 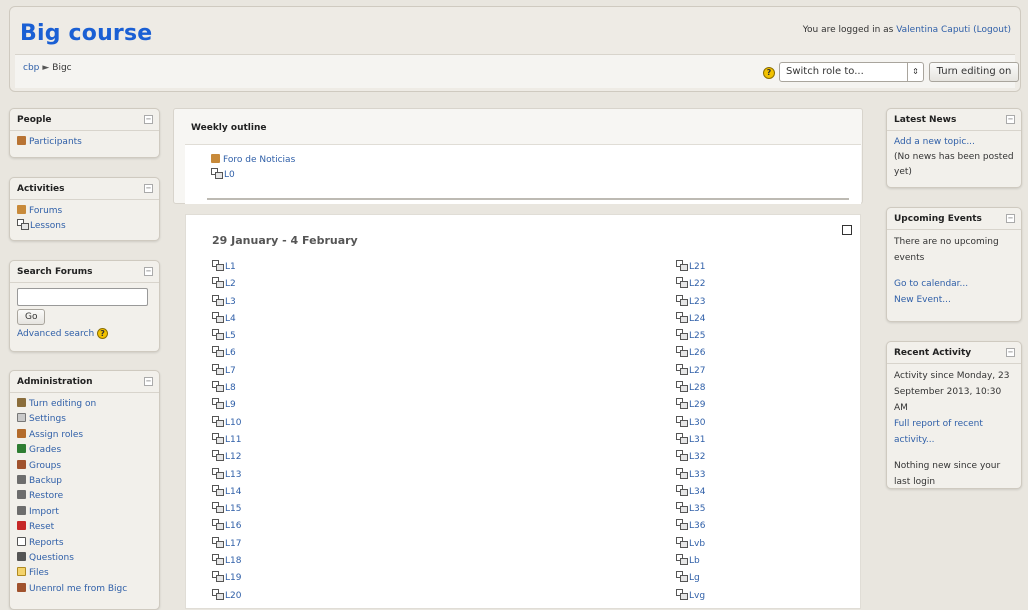 I want to click on admin-item-grades: Grades, so click(x=84, y=450).